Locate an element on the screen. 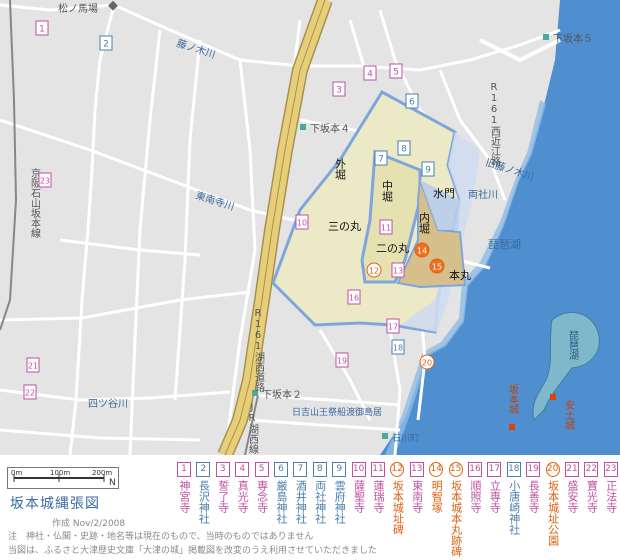 Image resolution: width=620 pixels, height=560 pixels. legend-item-name: 神宮寺 is located at coordinates (184, 496).